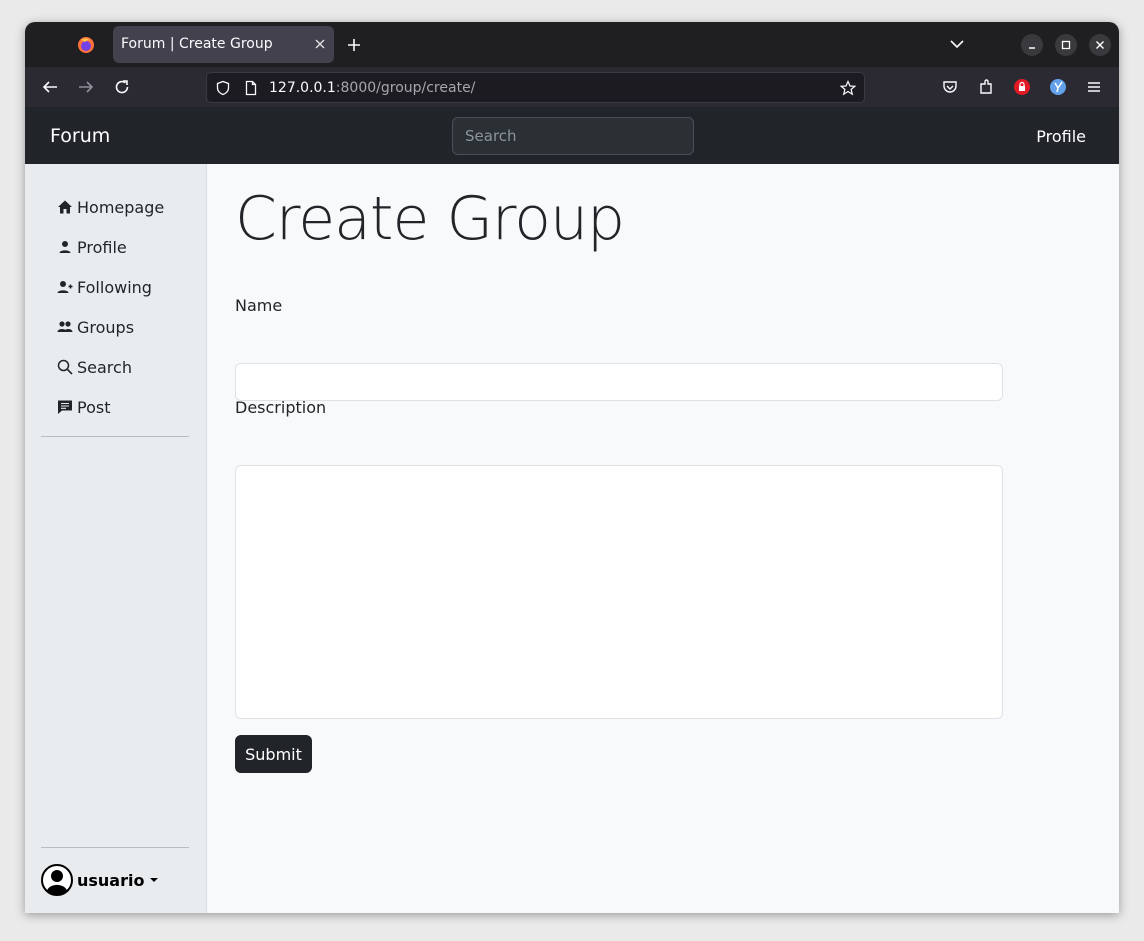 The height and width of the screenshot is (941, 1144). Describe the element at coordinates (65, 407) in the screenshot. I see `chat-icon` at that location.